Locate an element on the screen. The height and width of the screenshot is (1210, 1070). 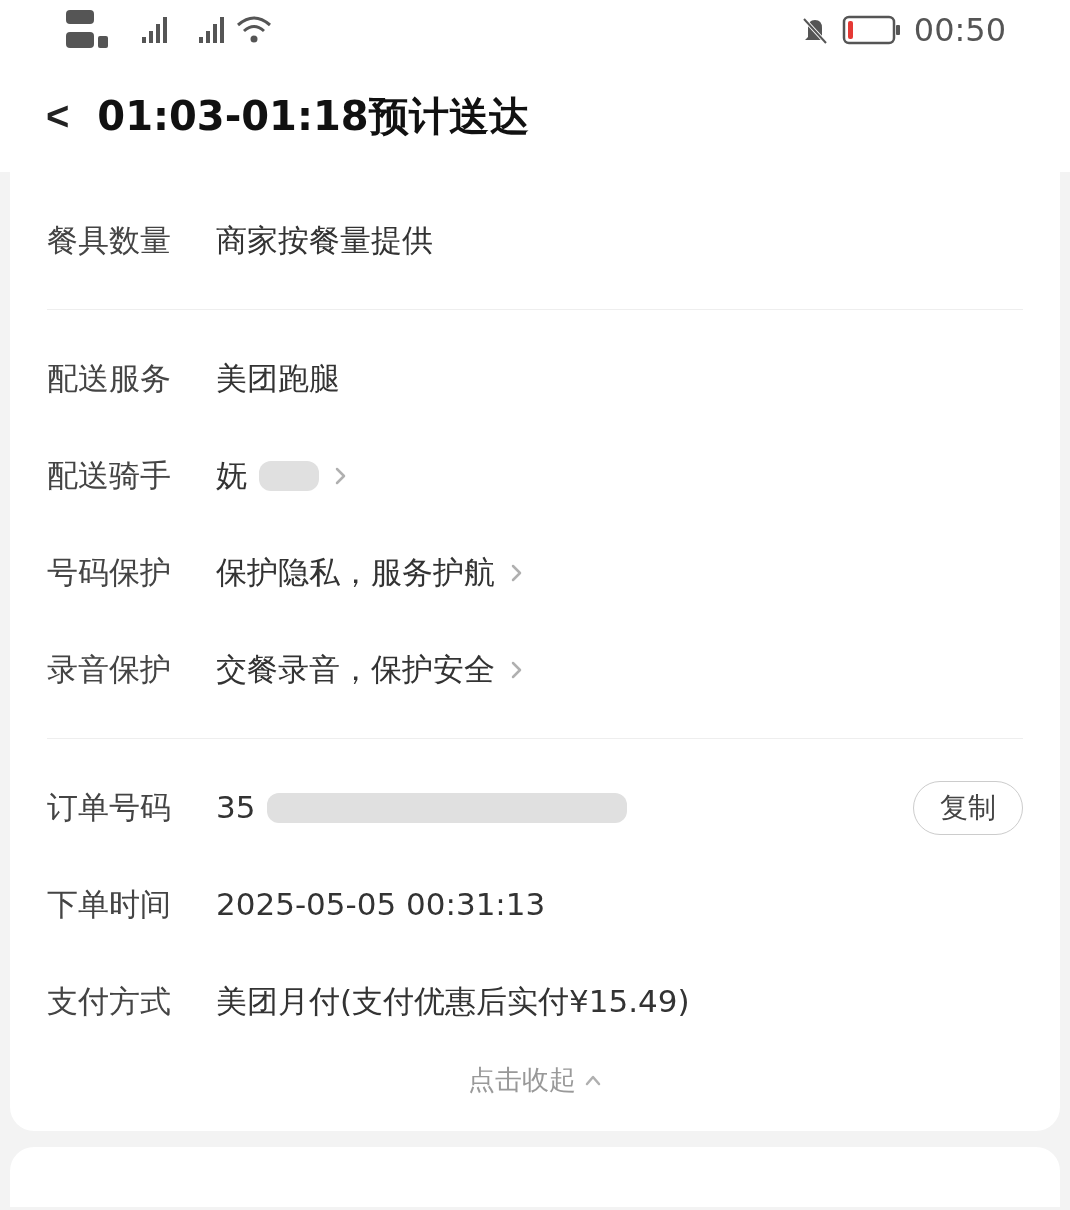
field-label: 餐具数量 is located at coordinates (109, 241).